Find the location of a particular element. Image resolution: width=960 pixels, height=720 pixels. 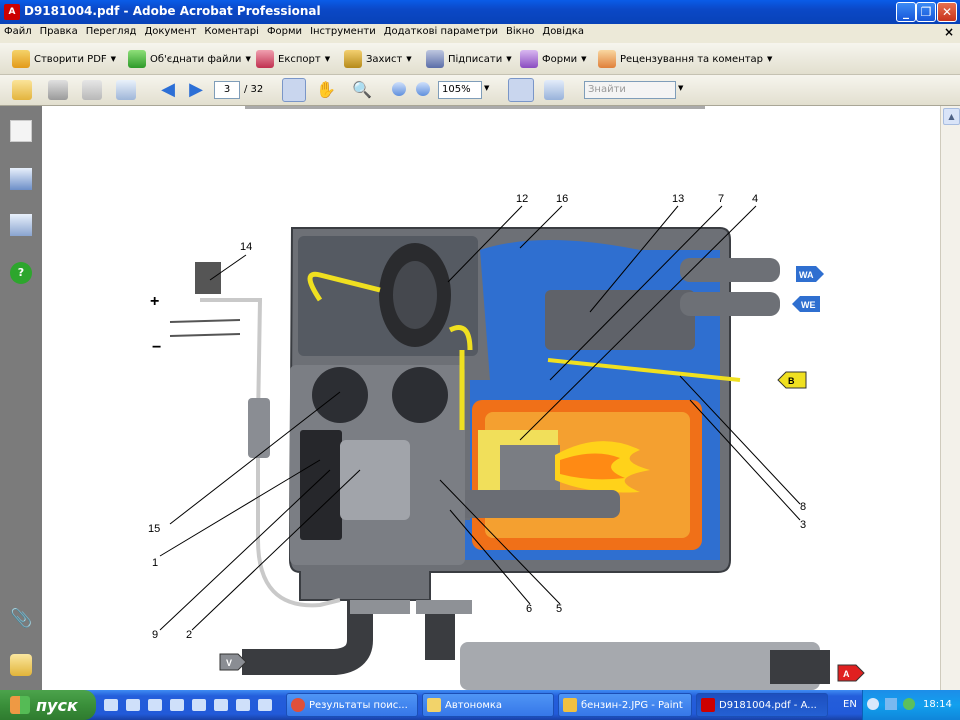

menu-edit: Правка is located at coordinates (59, 31).